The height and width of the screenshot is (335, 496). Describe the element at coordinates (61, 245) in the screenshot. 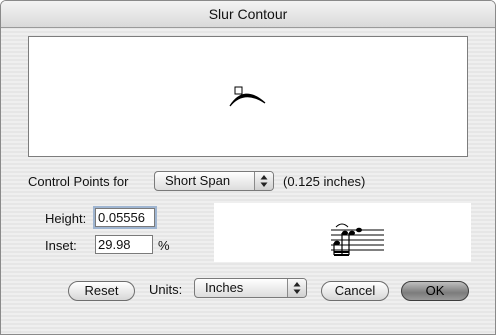

I see `inset-label: Inset:` at that location.